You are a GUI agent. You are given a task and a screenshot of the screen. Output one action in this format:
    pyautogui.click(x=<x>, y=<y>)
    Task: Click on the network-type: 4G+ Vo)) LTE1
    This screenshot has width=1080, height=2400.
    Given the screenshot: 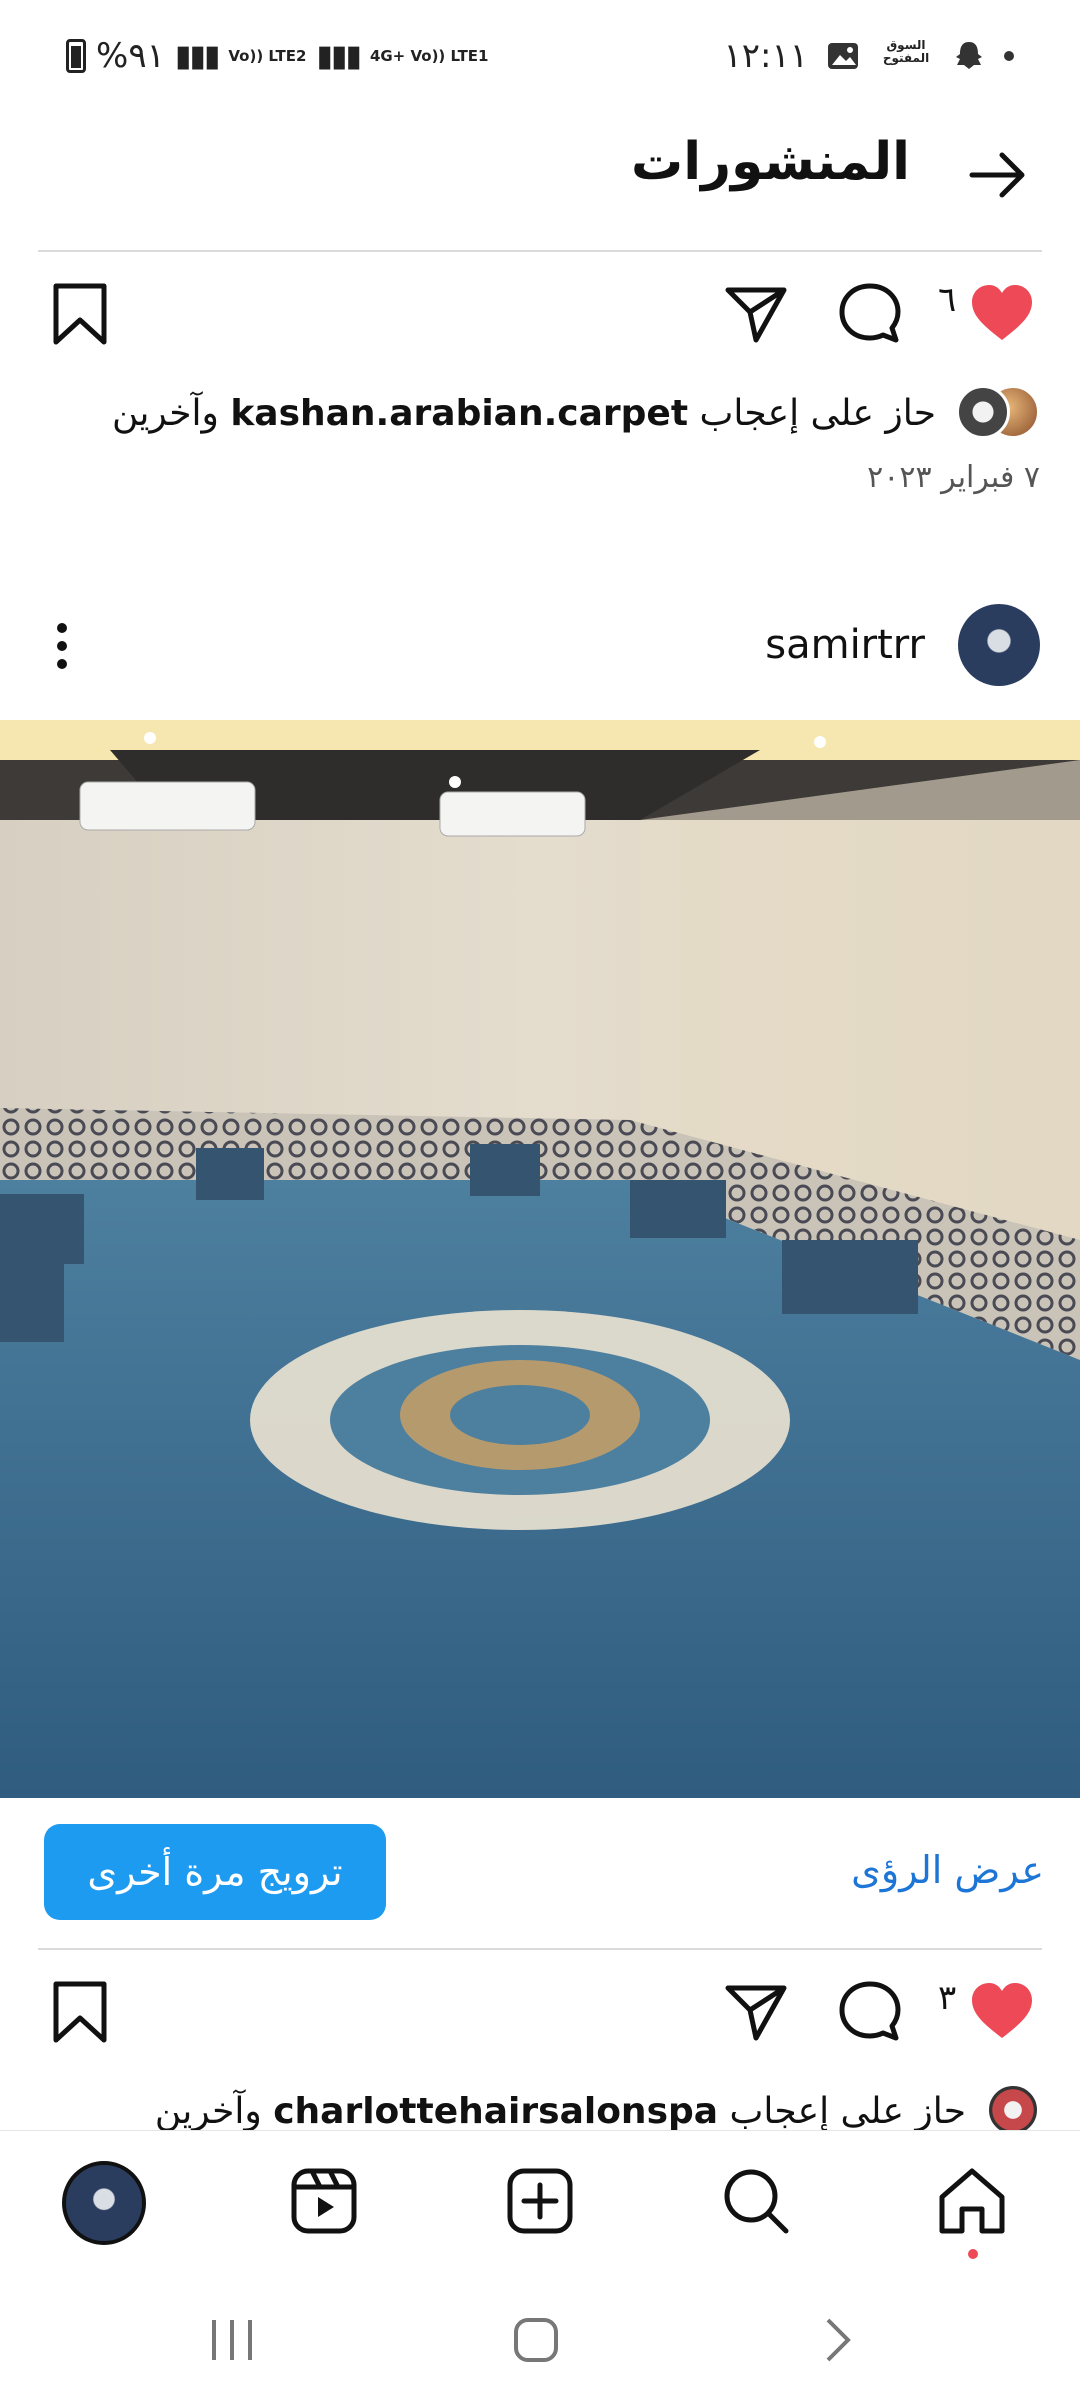 What is the action you would take?
    pyautogui.click(x=429, y=56)
    